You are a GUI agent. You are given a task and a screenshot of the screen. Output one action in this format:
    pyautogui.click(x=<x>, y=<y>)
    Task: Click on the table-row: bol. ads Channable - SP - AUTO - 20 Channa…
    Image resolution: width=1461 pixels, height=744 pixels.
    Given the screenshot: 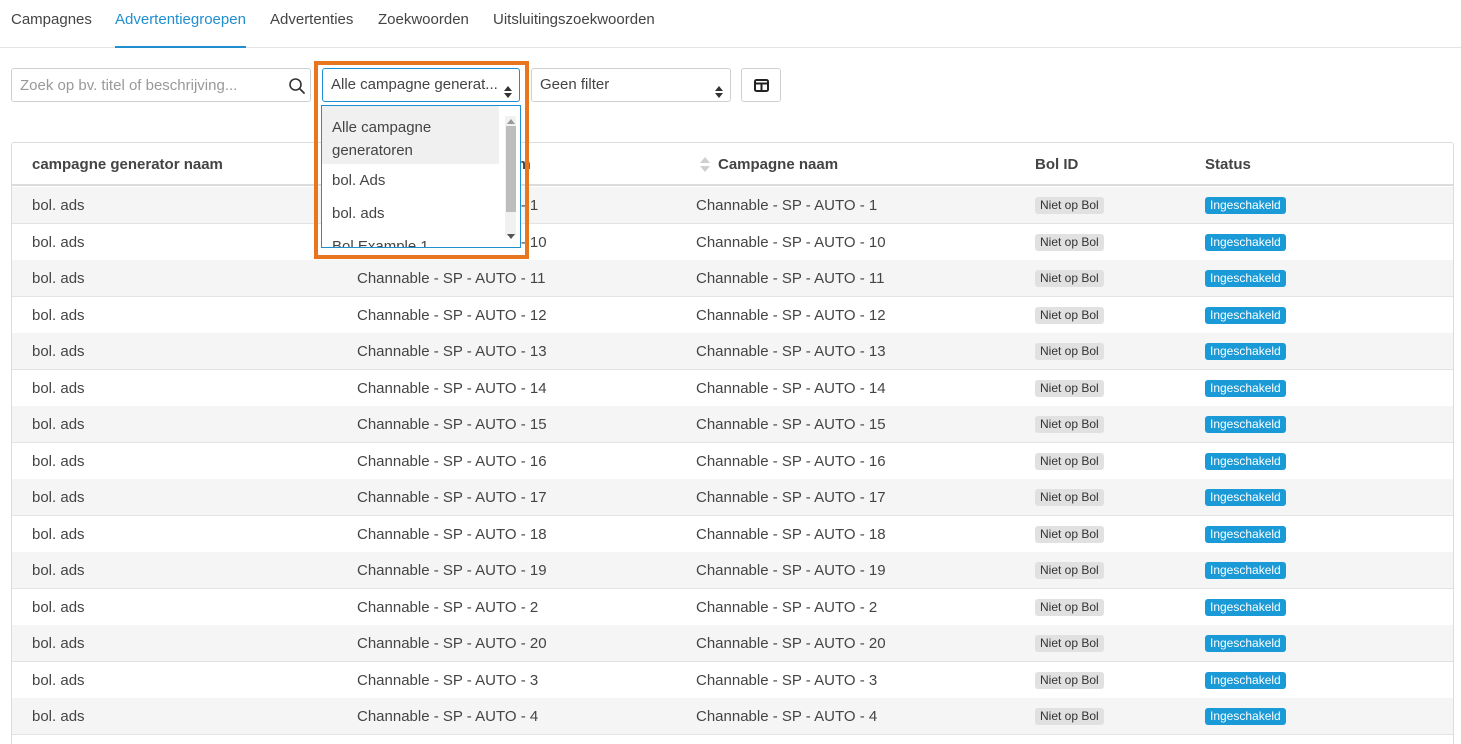 What is the action you would take?
    pyautogui.click(x=732, y=643)
    